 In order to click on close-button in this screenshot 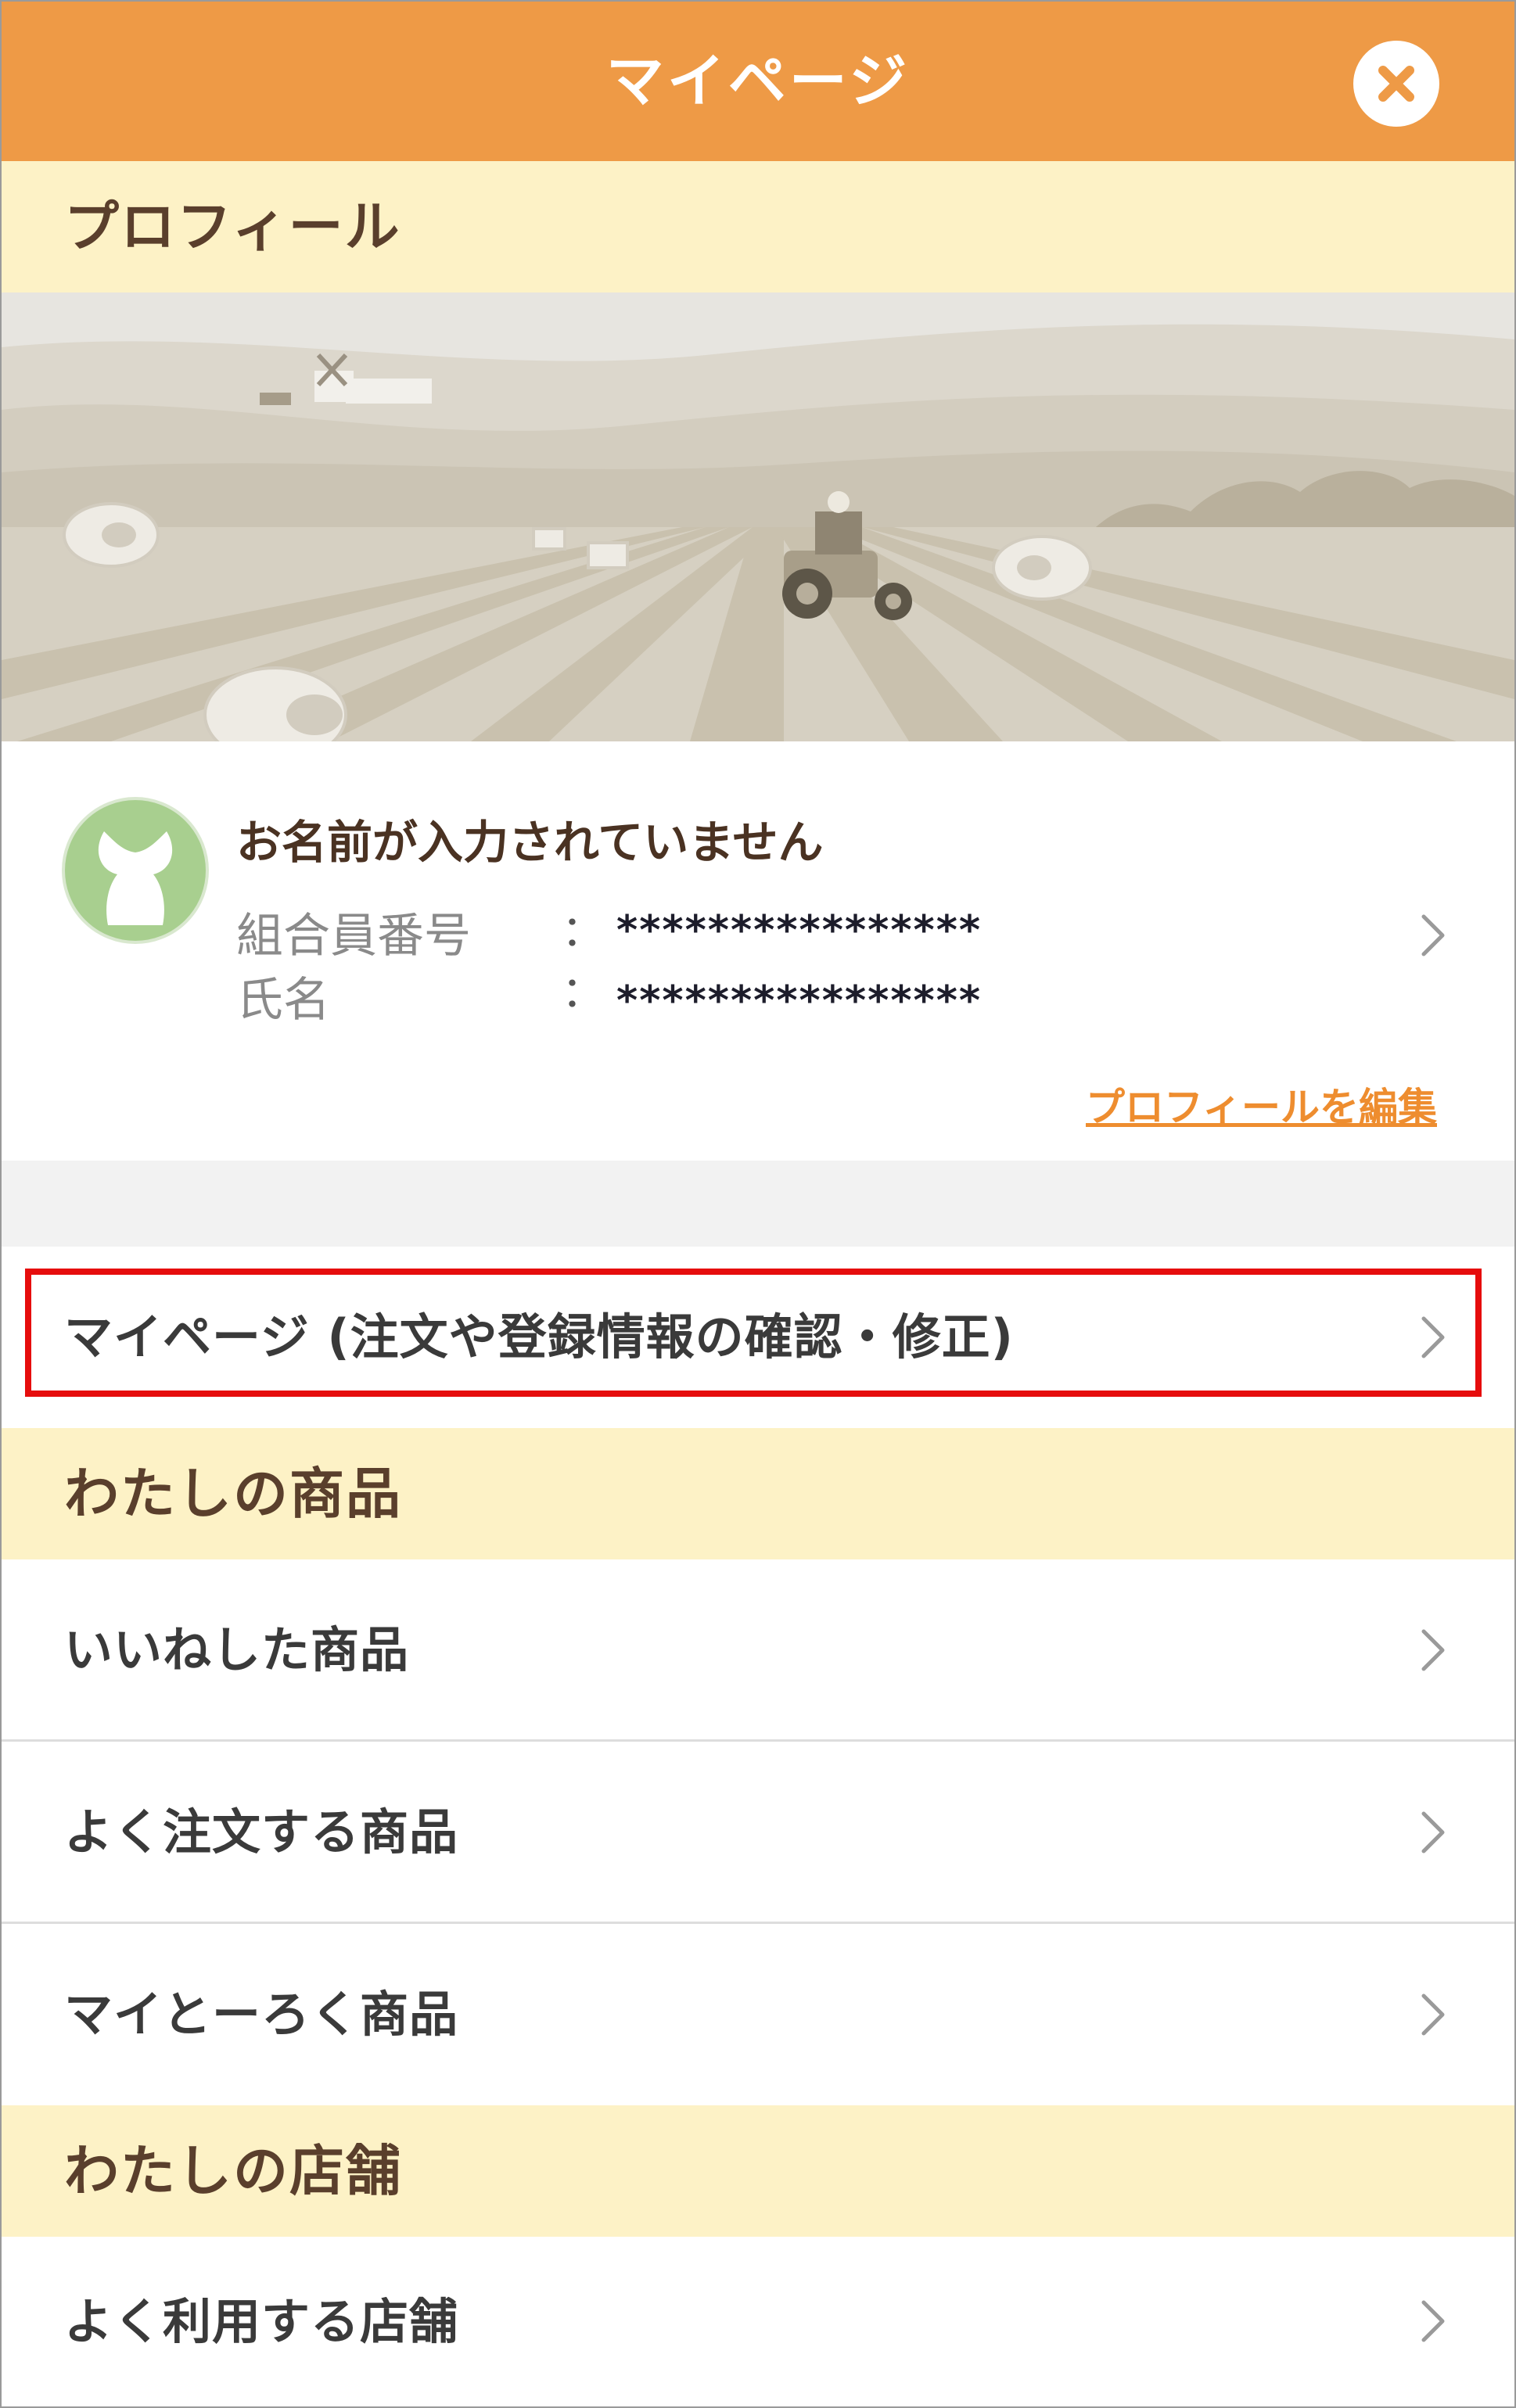, I will do `click(1396, 84)`.